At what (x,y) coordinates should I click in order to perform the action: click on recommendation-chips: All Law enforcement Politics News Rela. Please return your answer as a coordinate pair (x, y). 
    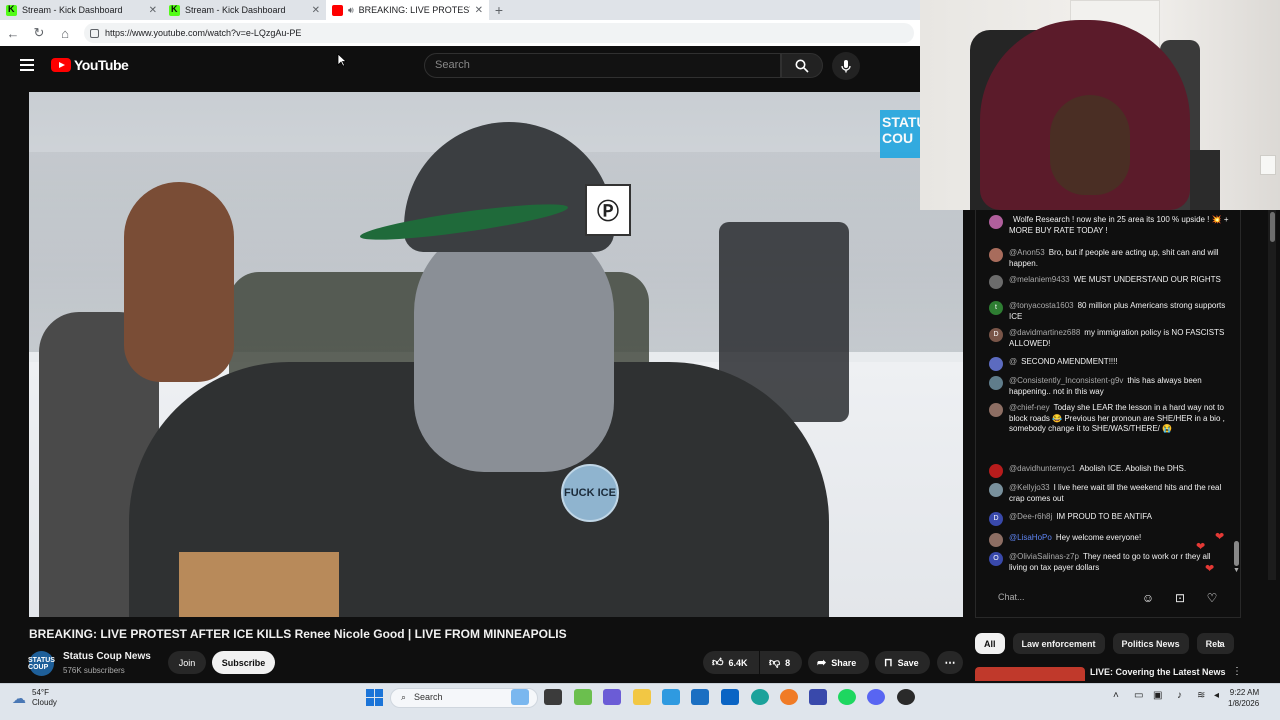
    Looking at the image, I should click on (1108, 644).